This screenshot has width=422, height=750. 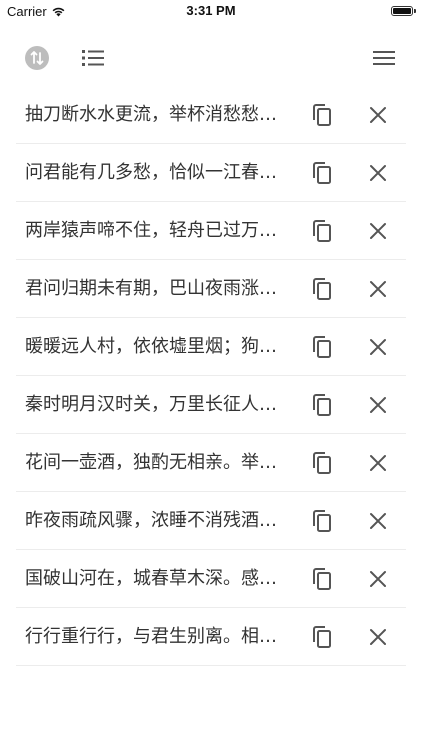 What do you see at coordinates (156, 520) in the screenshot?
I see `poem-text: 昨夜雨疏风骤，浓睡不消残酒。试问卷帘人` at bounding box center [156, 520].